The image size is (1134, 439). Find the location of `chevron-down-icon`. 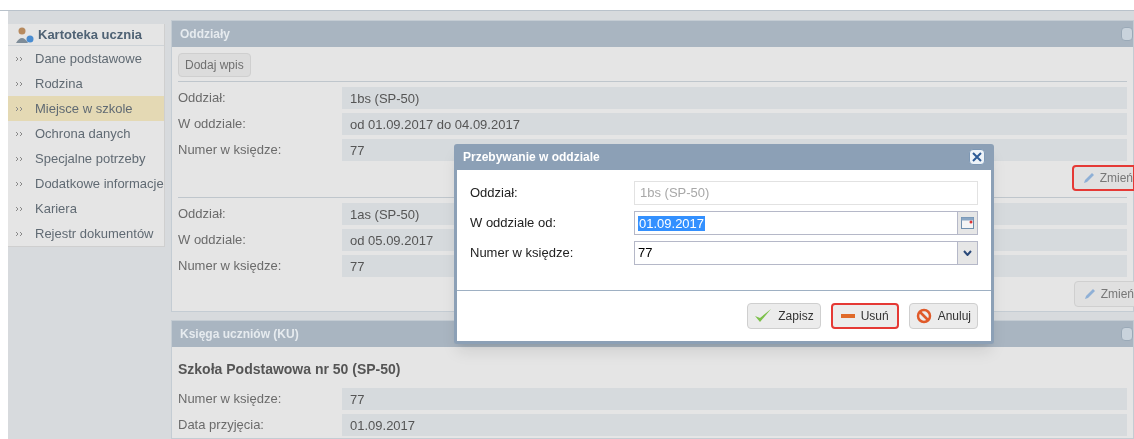

chevron-down-icon is located at coordinates (967, 253).